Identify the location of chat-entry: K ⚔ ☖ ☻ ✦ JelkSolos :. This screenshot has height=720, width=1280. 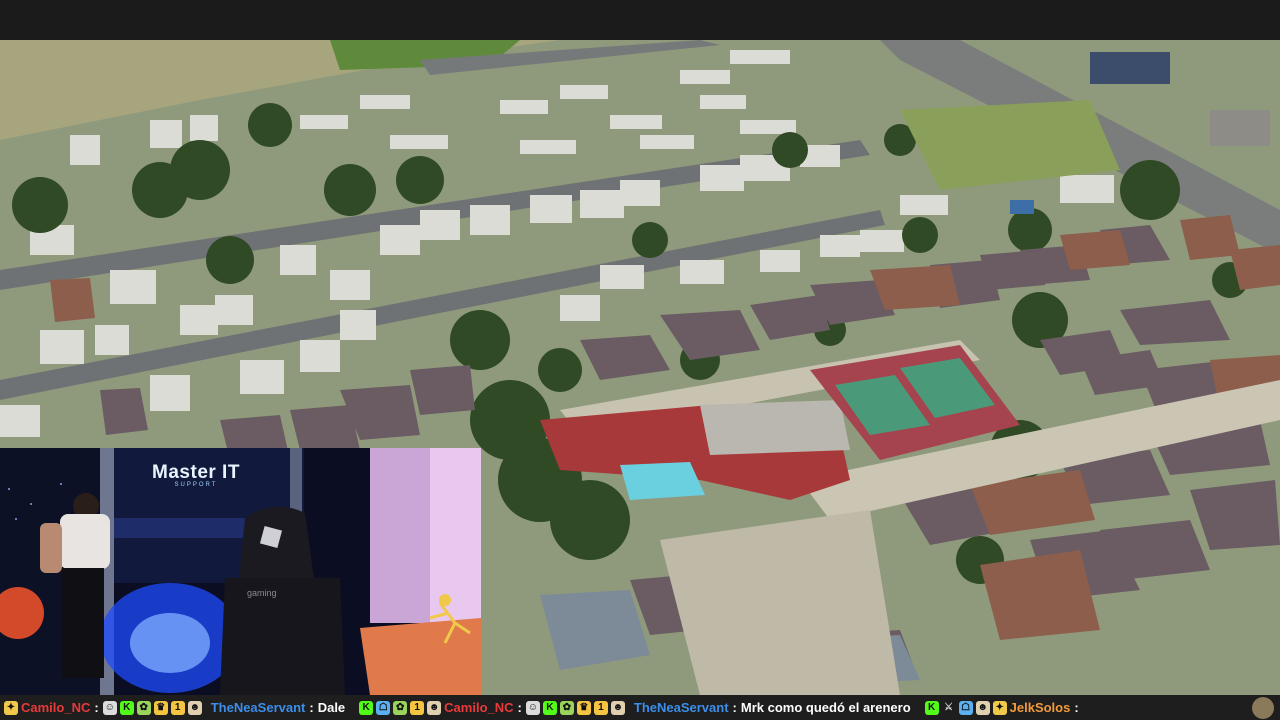
(1003, 707).